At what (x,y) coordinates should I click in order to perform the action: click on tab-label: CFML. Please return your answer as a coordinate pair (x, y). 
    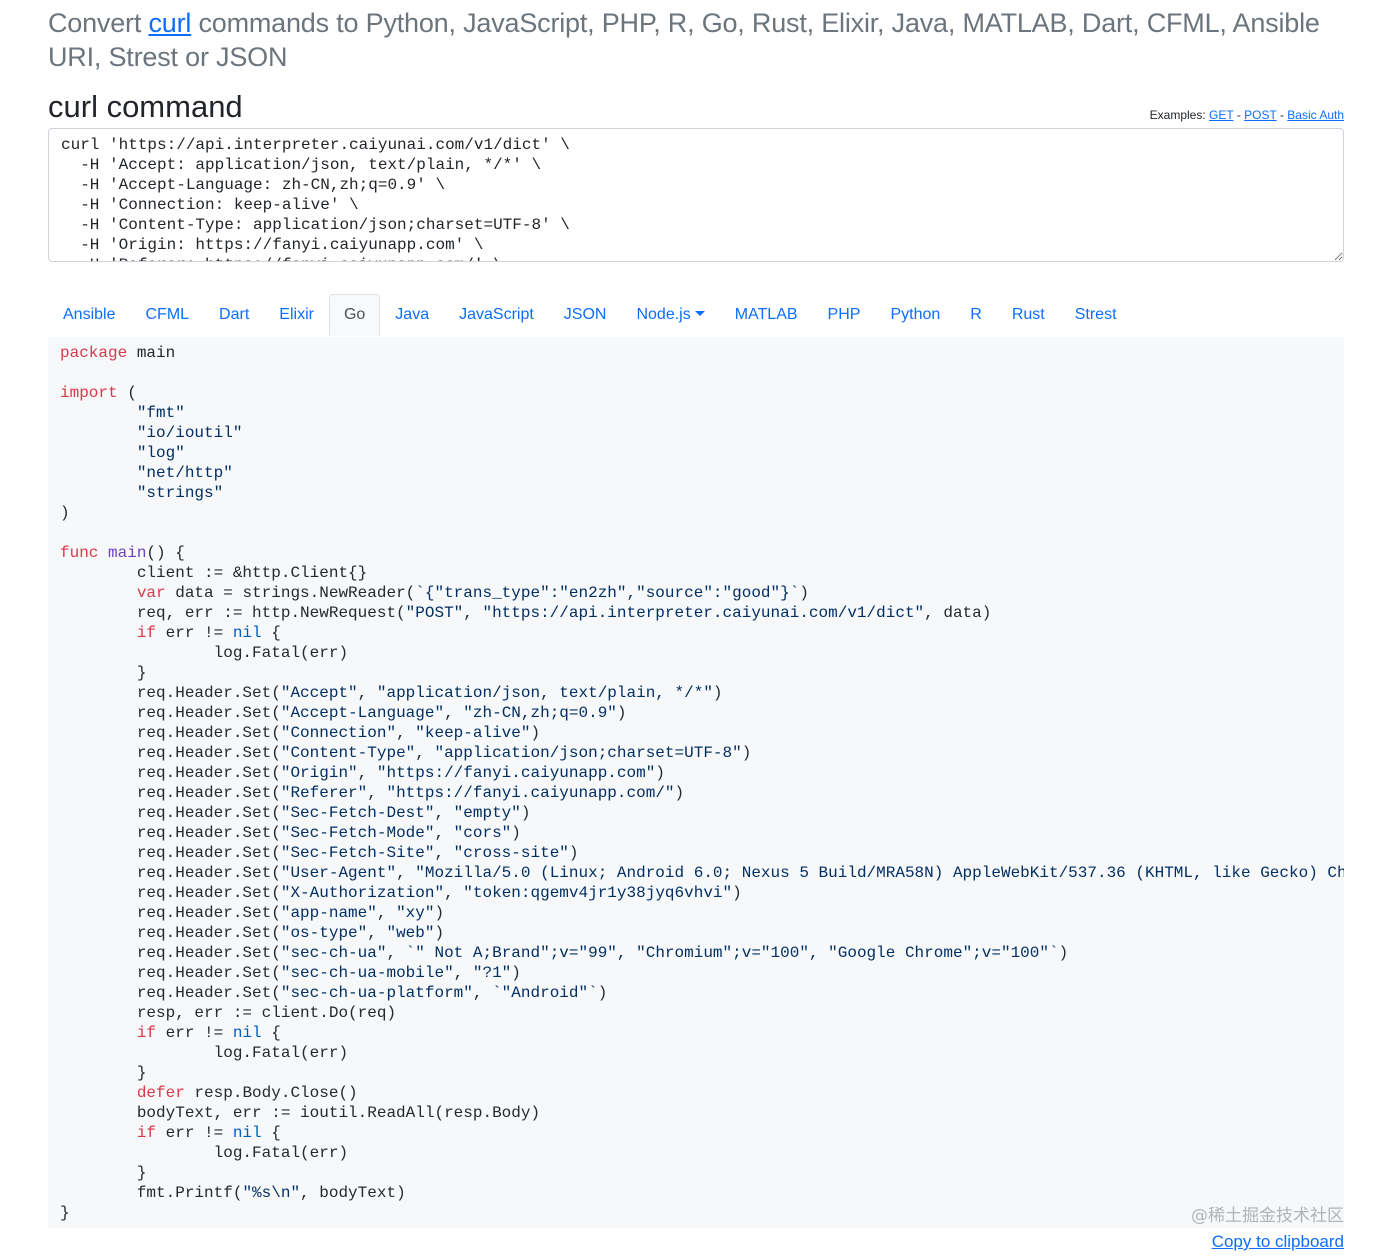
    Looking at the image, I should click on (167, 314).